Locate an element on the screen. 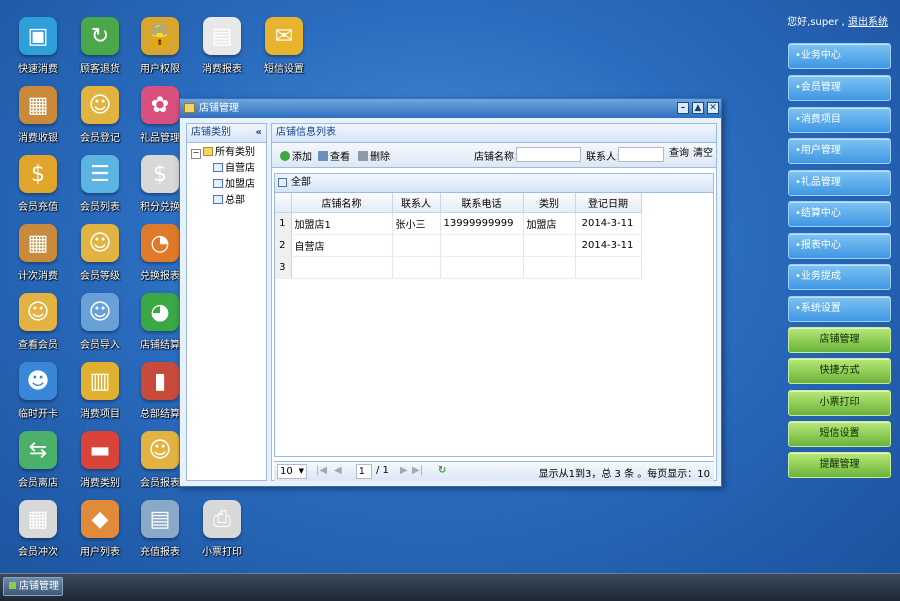 Image resolution: width=900 pixels, height=601 pixels. desktop-shortcut: ☺ 会员登记 is located at coordinates (100, 115).